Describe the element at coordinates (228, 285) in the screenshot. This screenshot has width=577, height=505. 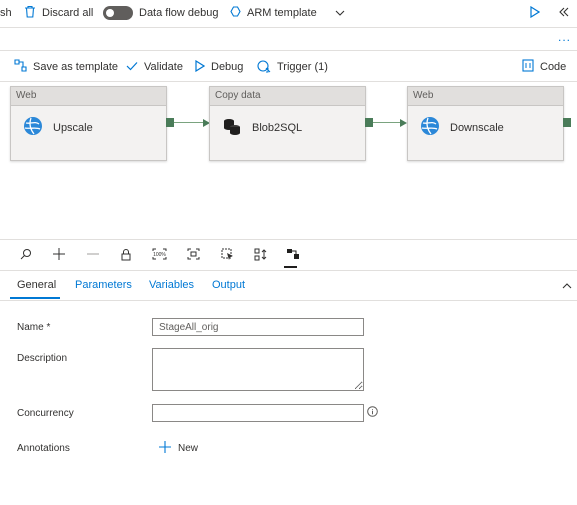
I see `tab-output: Output` at that location.